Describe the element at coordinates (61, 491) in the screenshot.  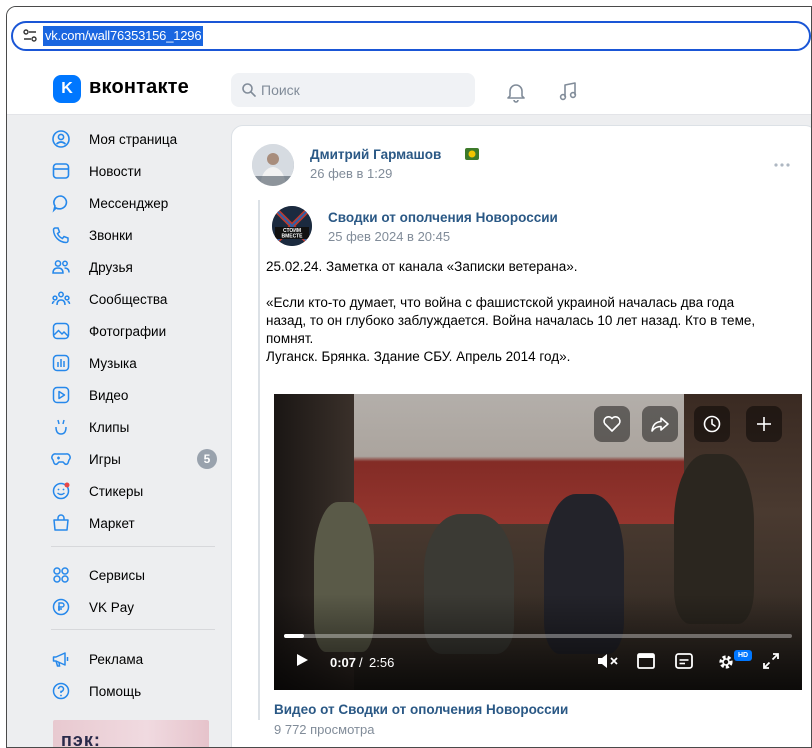
I see `stickers-icon` at that location.